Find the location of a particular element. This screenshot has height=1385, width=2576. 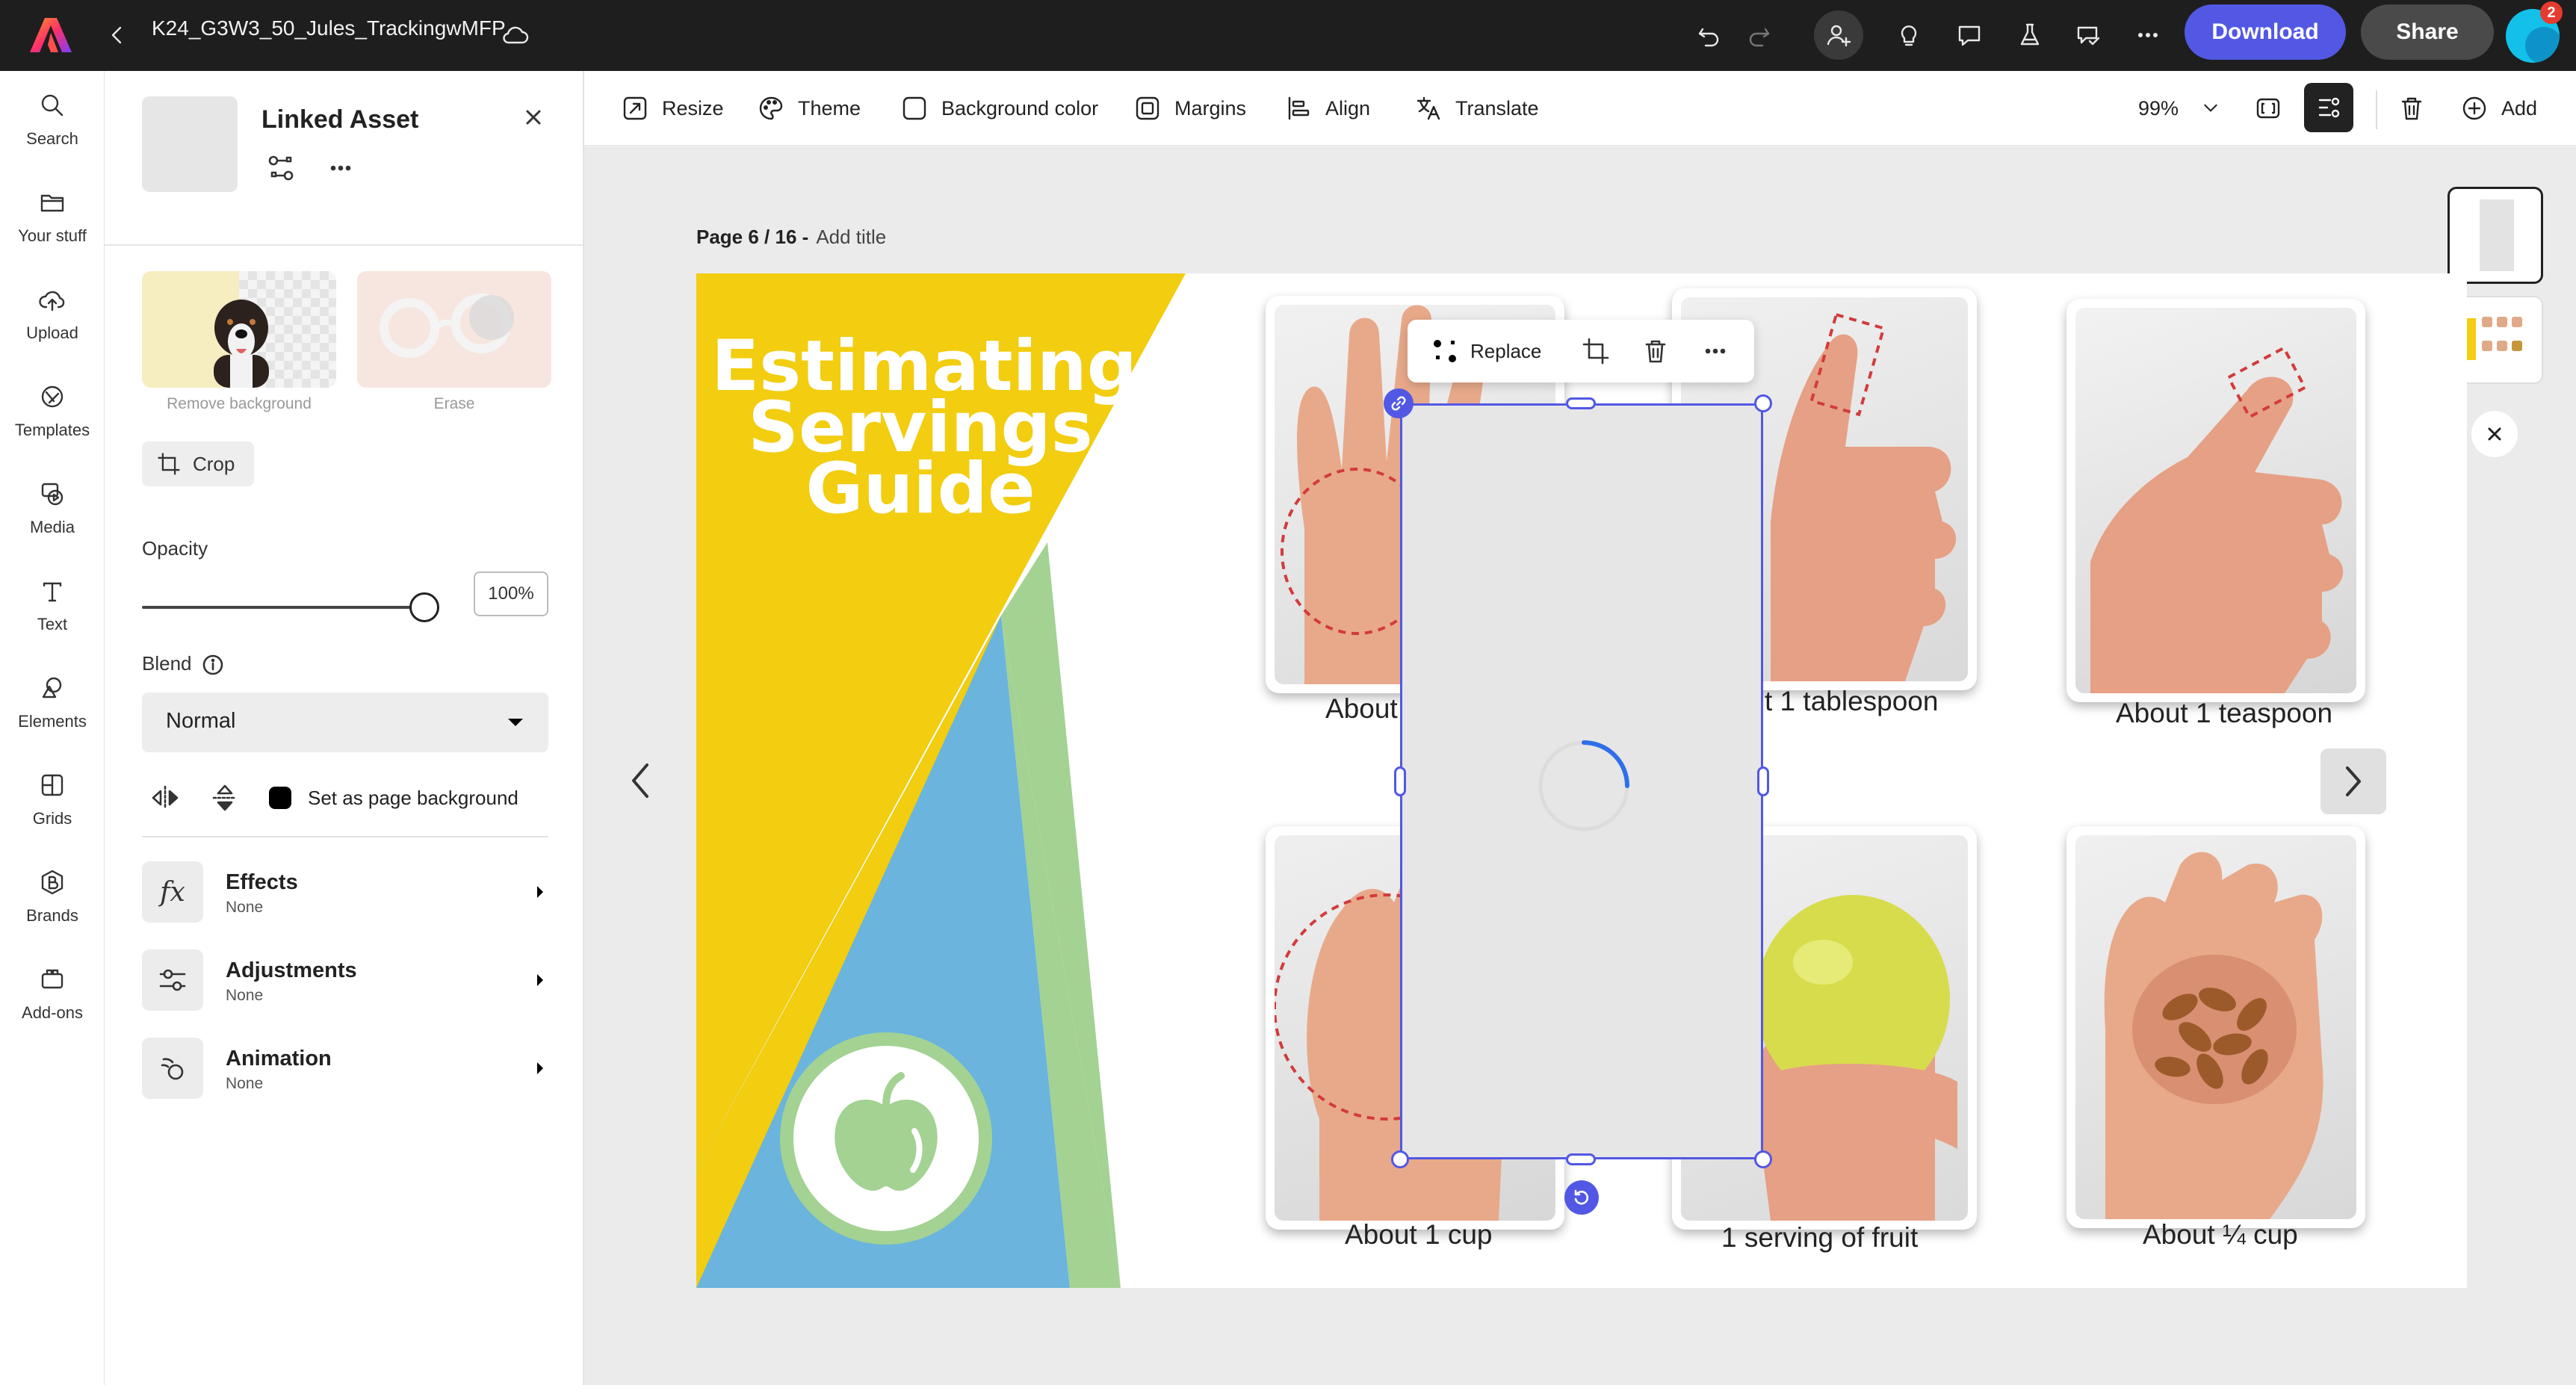

undo-icon is located at coordinates (1708, 35).